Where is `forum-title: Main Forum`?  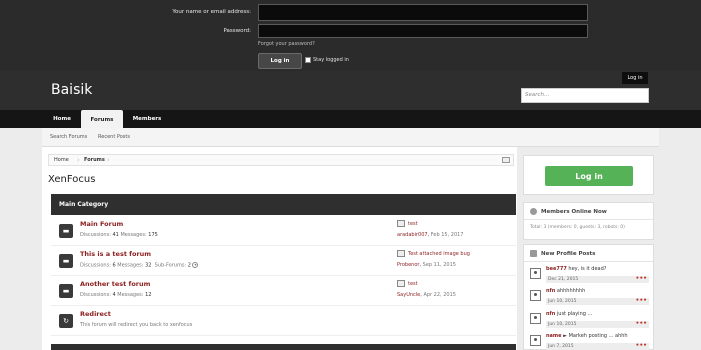
forum-title: Main Forum is located at coordinates (101, 224).